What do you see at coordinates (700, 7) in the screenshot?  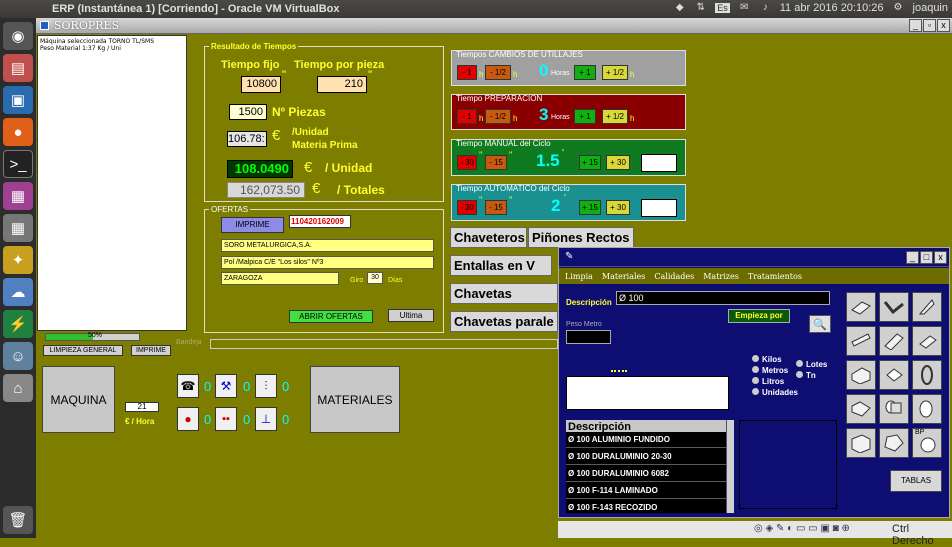 I see `network-icon: ⇅` at bounding box center [700, 7].